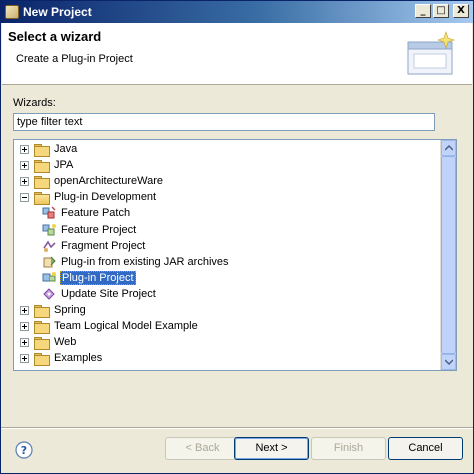 The image size is (474, 474). Describe the element at coordinates (70, 310) in the screenshot. I see `tree-item-label: Spring` at that location.